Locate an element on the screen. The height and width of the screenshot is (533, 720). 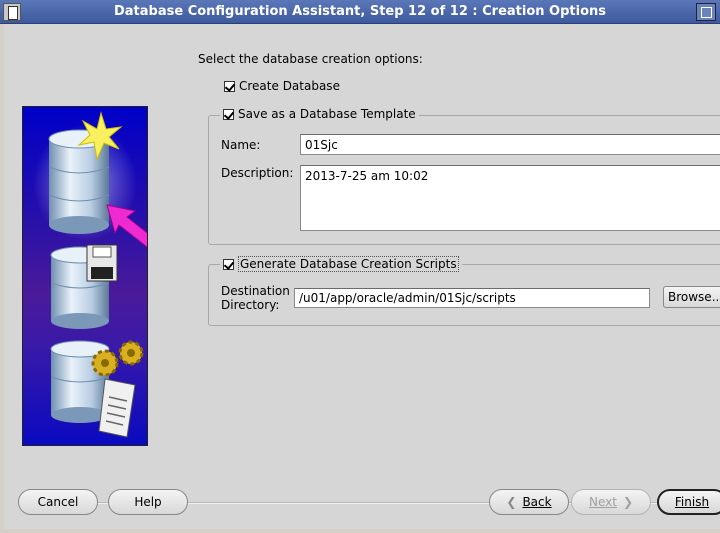
instruction-text: Select the database creation options: is located at coordinates (310, 59).